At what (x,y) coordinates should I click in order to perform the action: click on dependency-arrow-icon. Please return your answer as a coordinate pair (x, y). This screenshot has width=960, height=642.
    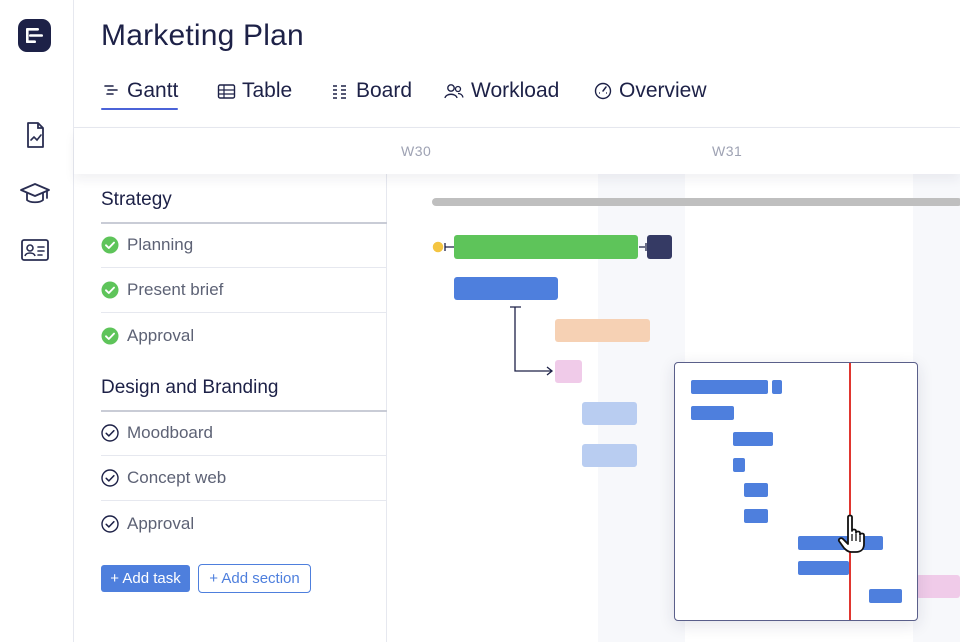
    Looking at the image, I should click on (532, 341).